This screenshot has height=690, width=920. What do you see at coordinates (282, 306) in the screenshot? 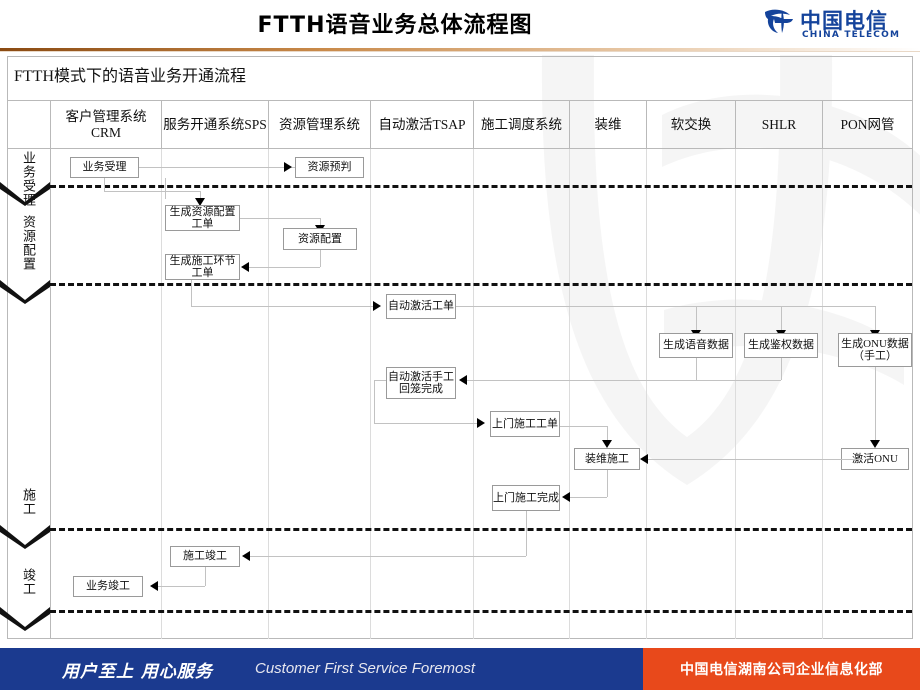
I see `connector-n5-n6-h` at bounding box center [282, 306].